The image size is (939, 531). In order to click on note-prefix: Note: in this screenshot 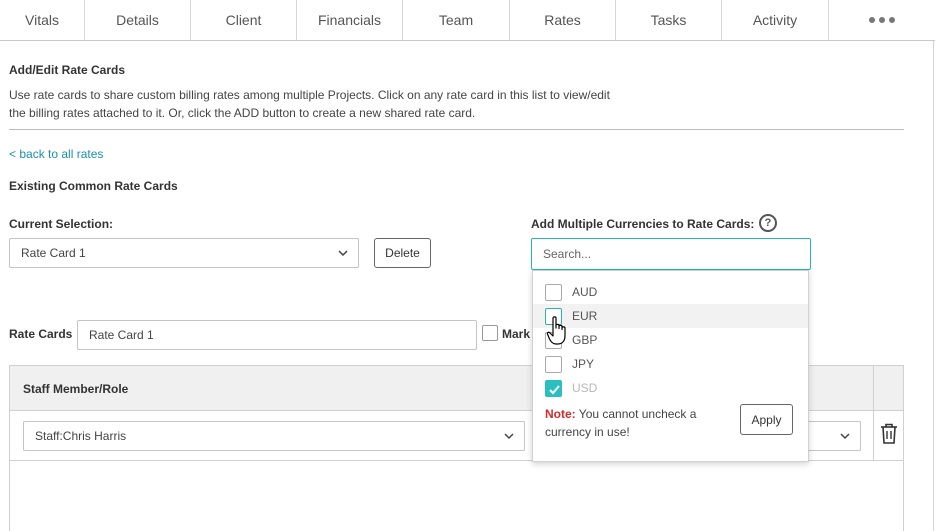, I will do `click(560, 414)`.